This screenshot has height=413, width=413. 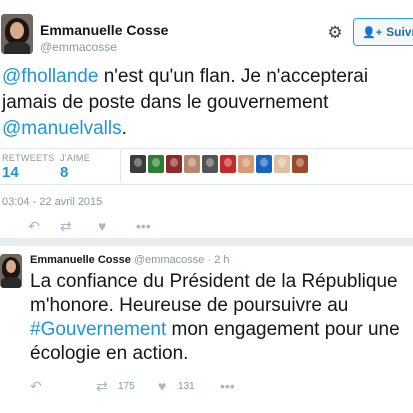 I want to click on gear-icon: ⚙, so click(x=335, y=33).